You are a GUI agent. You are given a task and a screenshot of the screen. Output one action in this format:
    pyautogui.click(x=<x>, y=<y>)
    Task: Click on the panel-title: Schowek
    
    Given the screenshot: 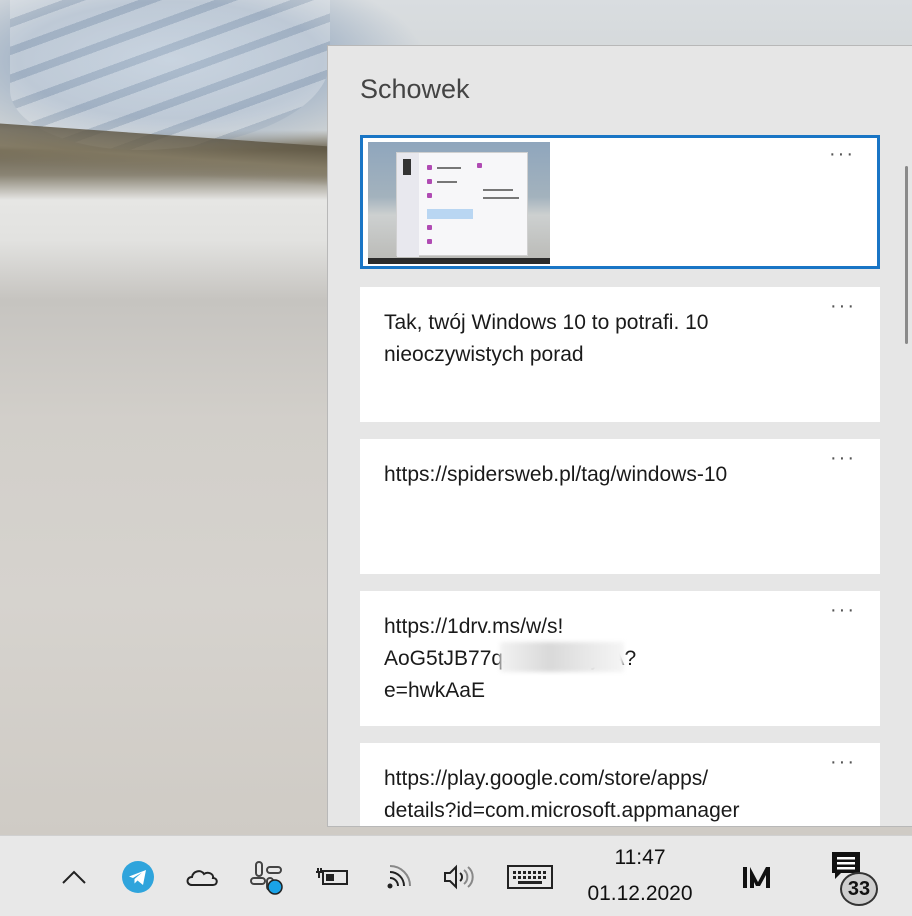 What is the action you would take?
    pyautogui.click(x=415, y=89)
    